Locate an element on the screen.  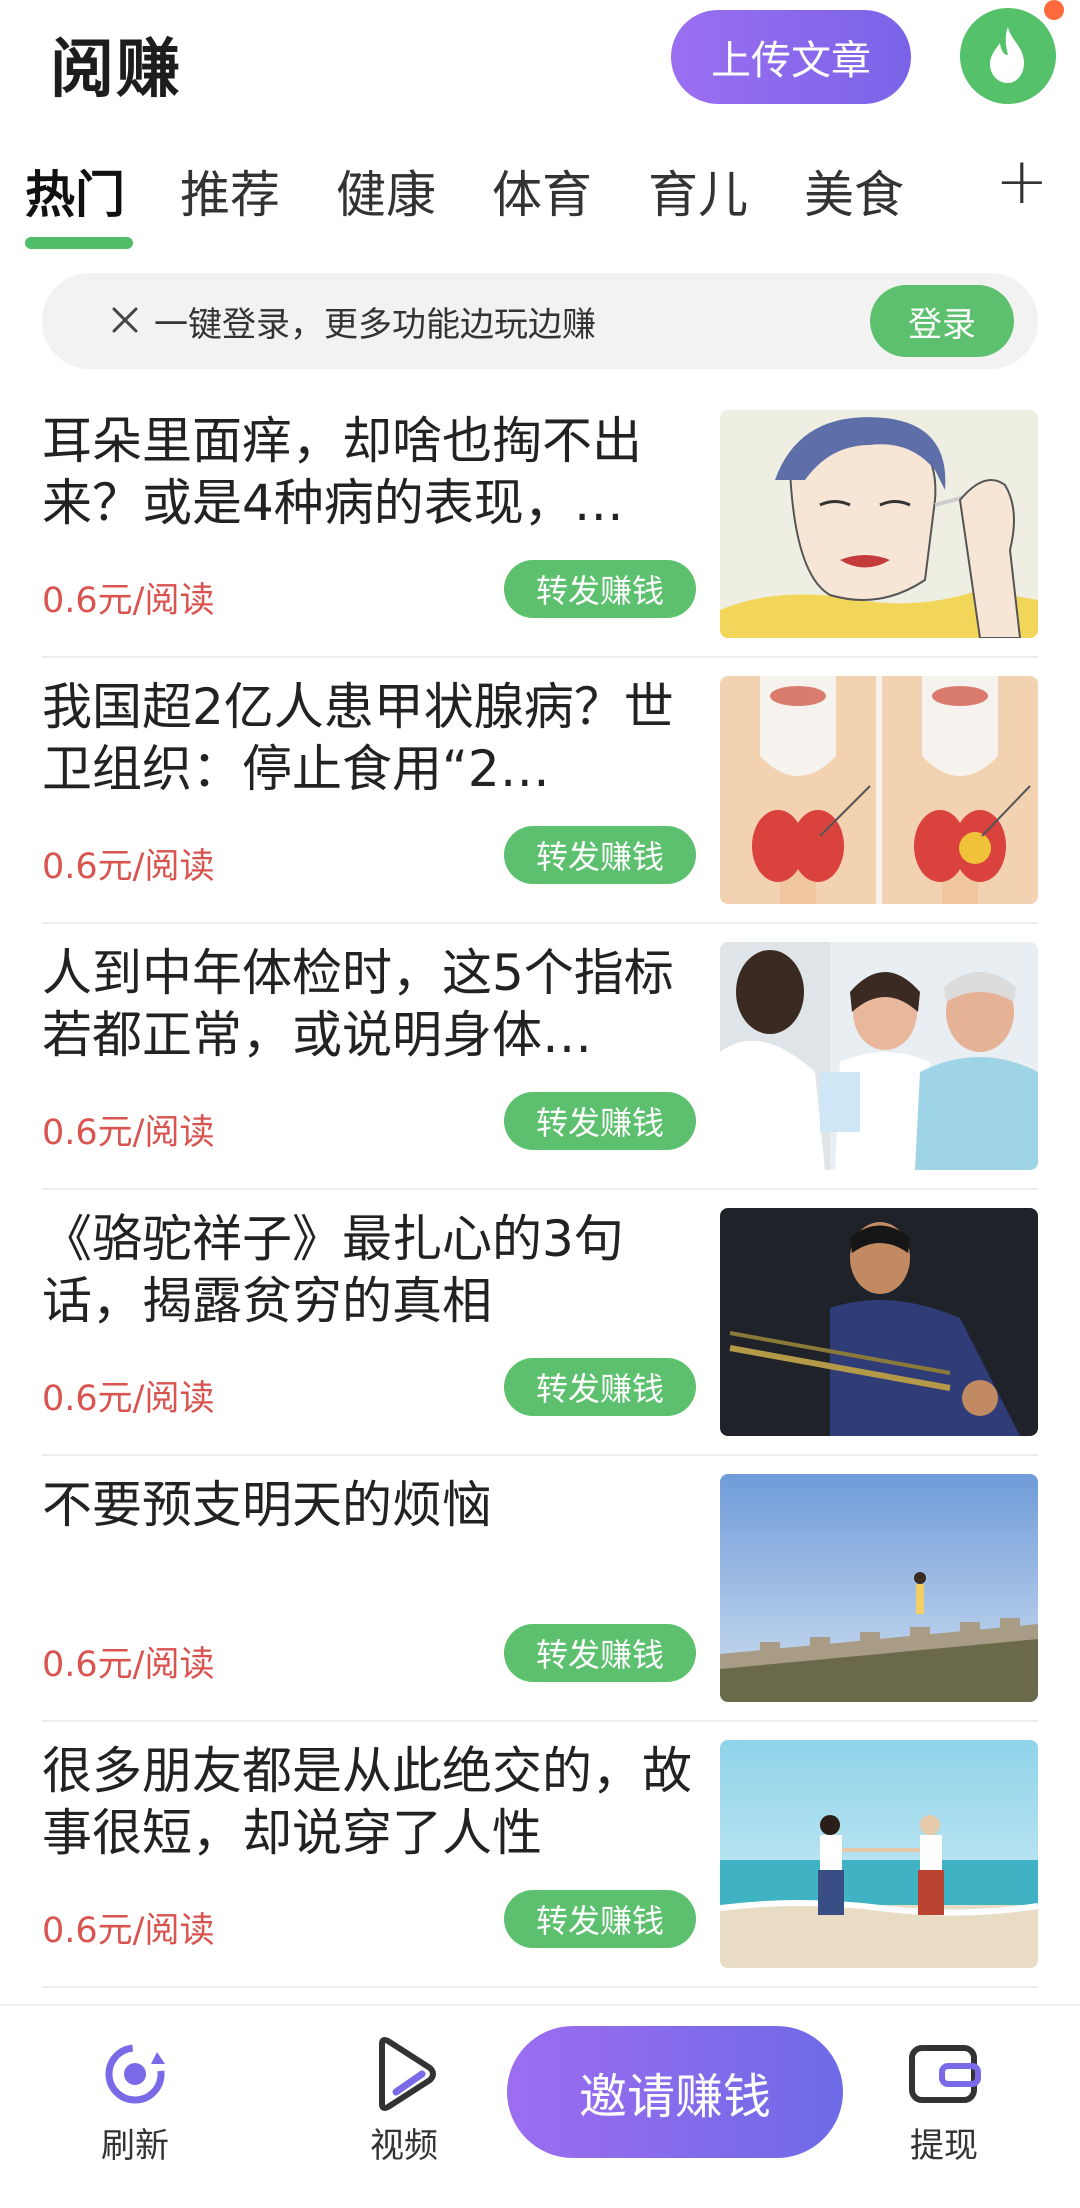
tab-sports: 体育 is located at coordinates (542, 191).